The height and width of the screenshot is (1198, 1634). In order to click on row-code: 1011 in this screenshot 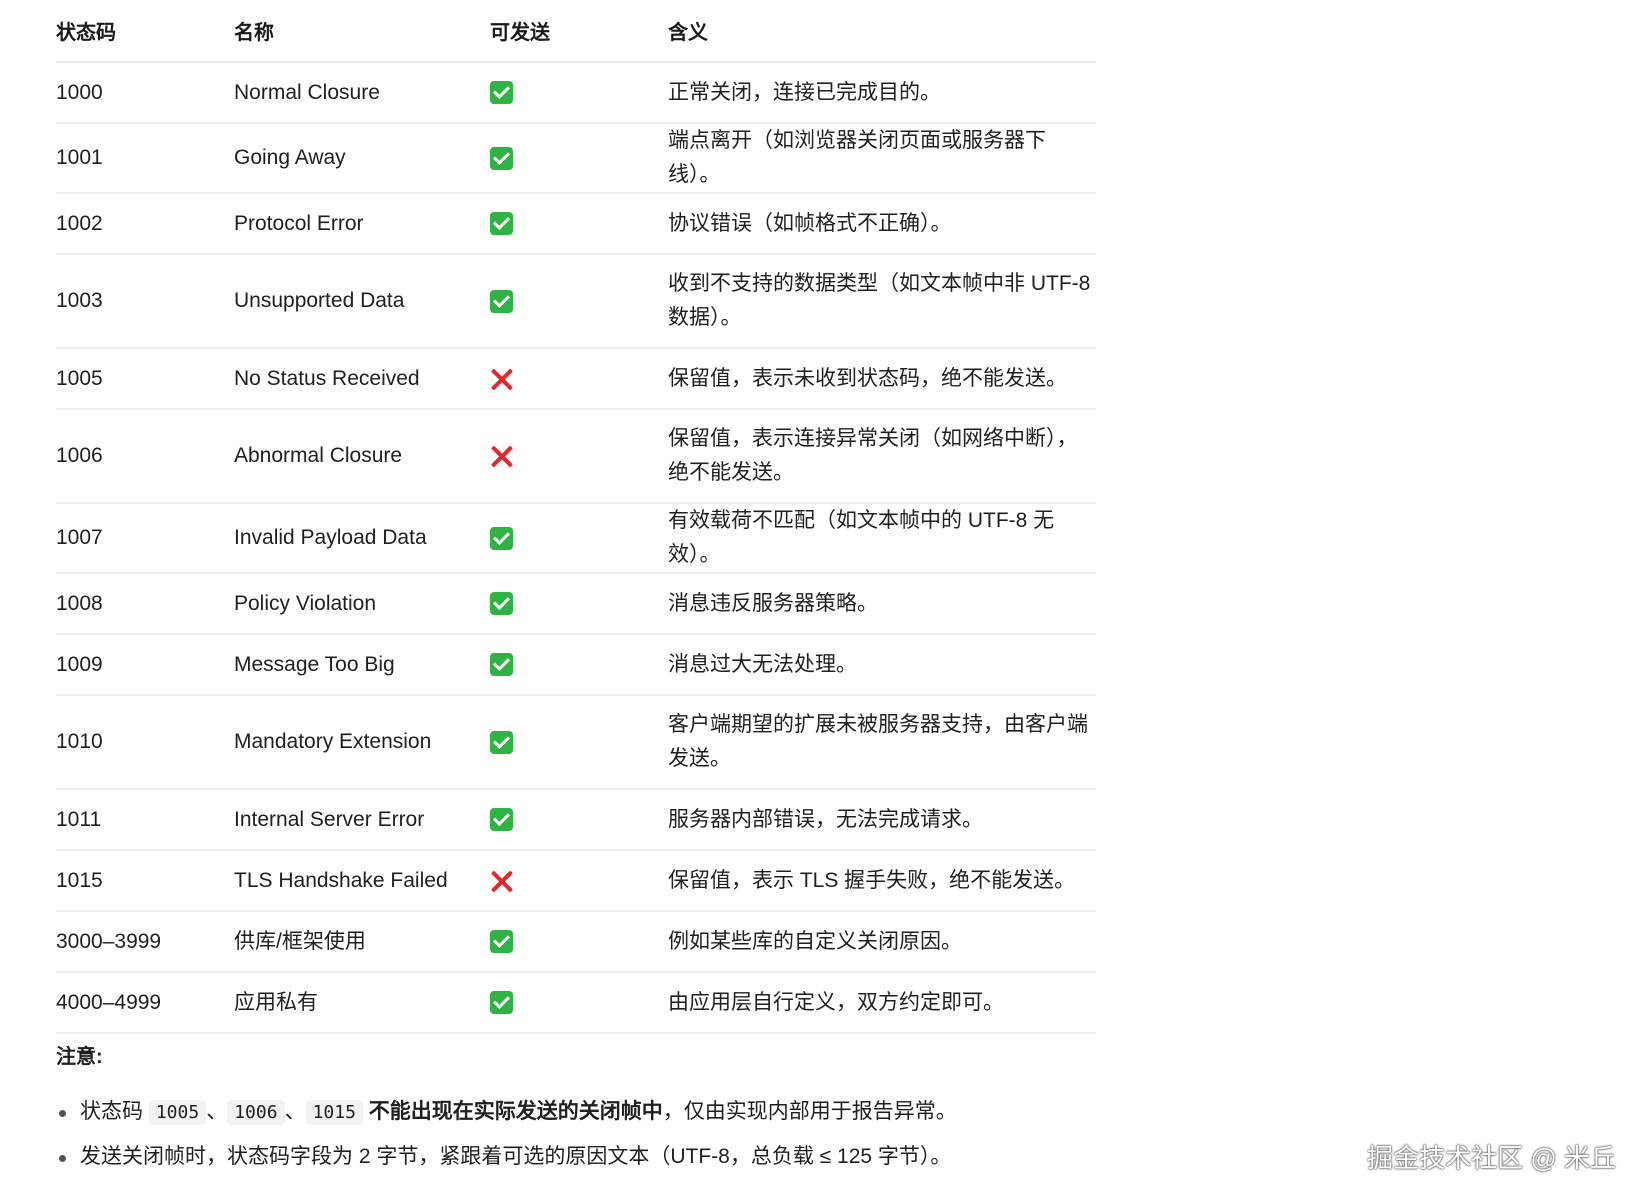, I will do `click(145, 820)`.